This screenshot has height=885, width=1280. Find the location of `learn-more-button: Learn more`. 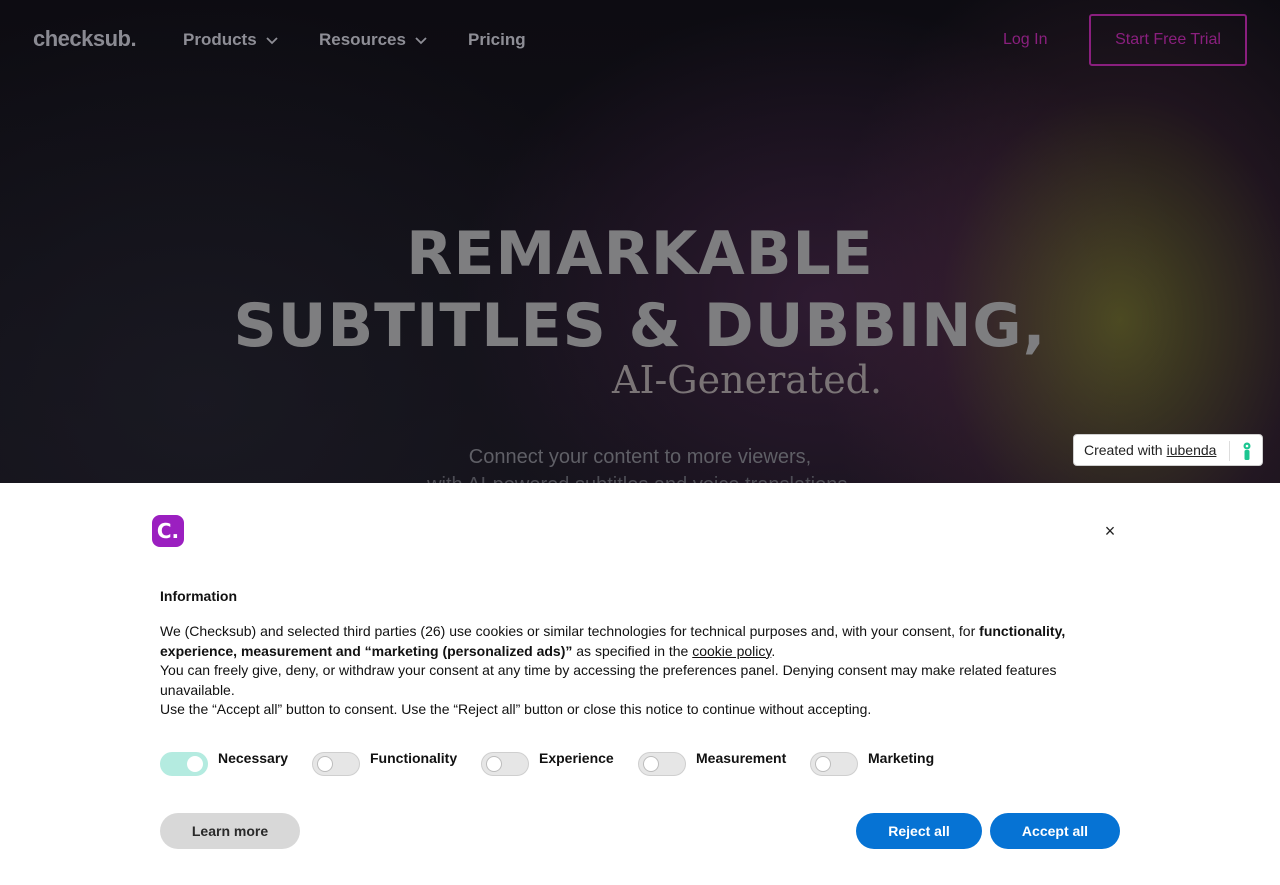

learn-more-button: Learn more is located at coordinates (230, 831).